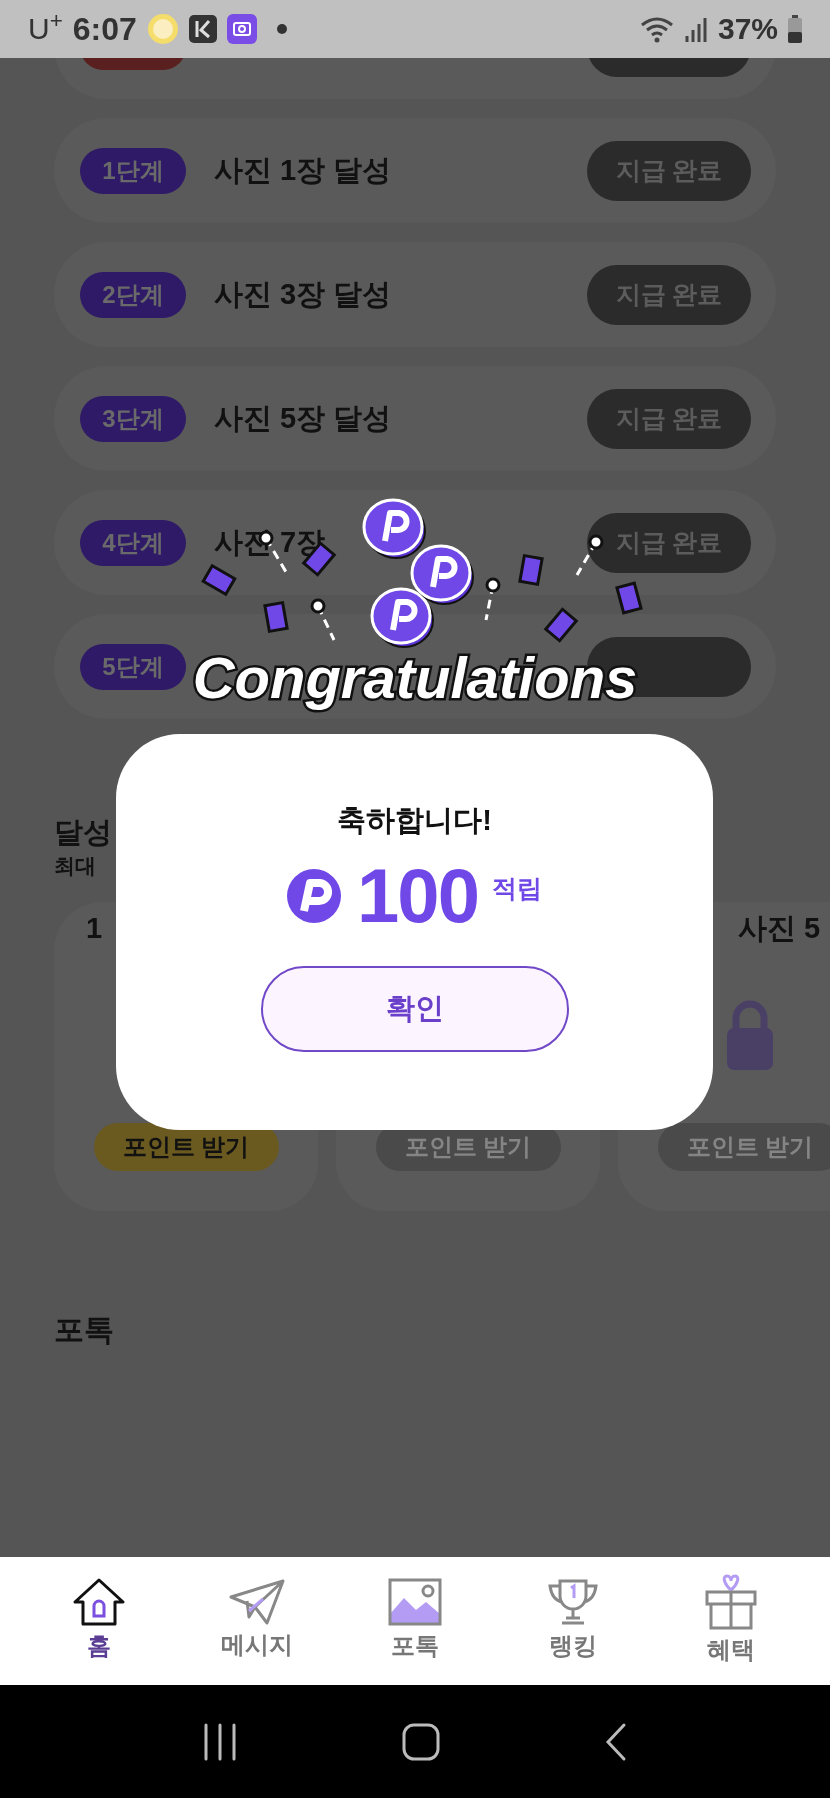 This screenshot has height=1798, width=830. Describe the element at coordinates (133, 542) in the screenshot. I see `step-badge: 4단계` at that location.